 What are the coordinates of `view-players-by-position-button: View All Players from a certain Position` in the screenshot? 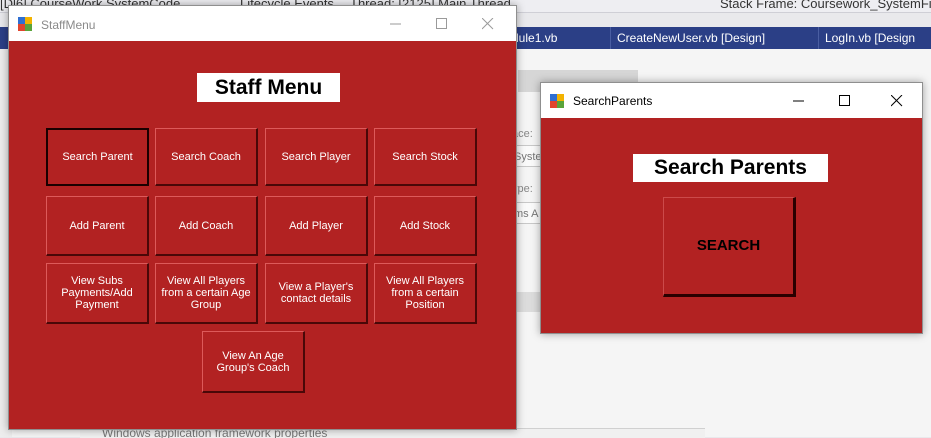 It's located at (425, 293).